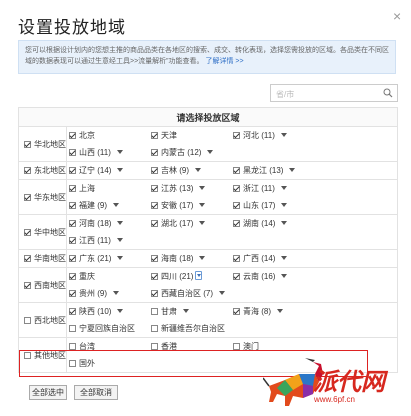  What do you see at coordinates (274, 258) in the screenshot?
I see `province-item: 广西 (14)` at bounding box center [274, 258].